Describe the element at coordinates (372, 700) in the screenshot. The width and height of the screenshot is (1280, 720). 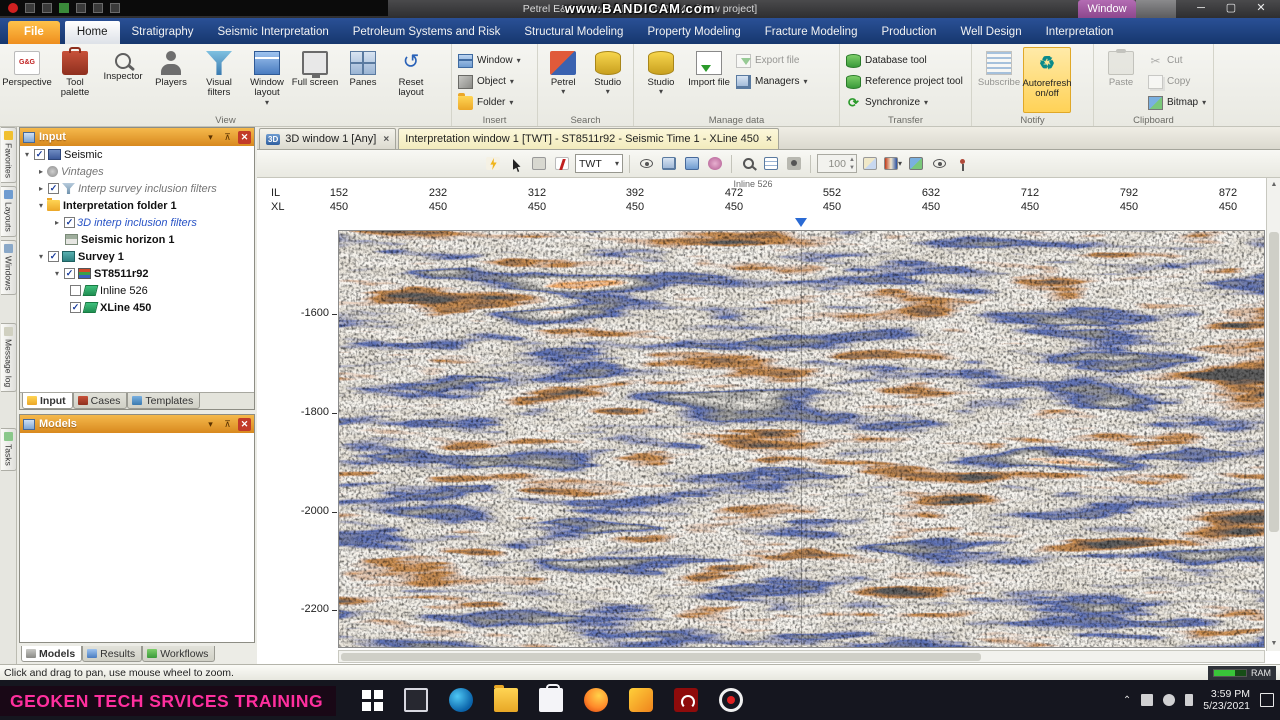
I see `start-button-icon` at that location.